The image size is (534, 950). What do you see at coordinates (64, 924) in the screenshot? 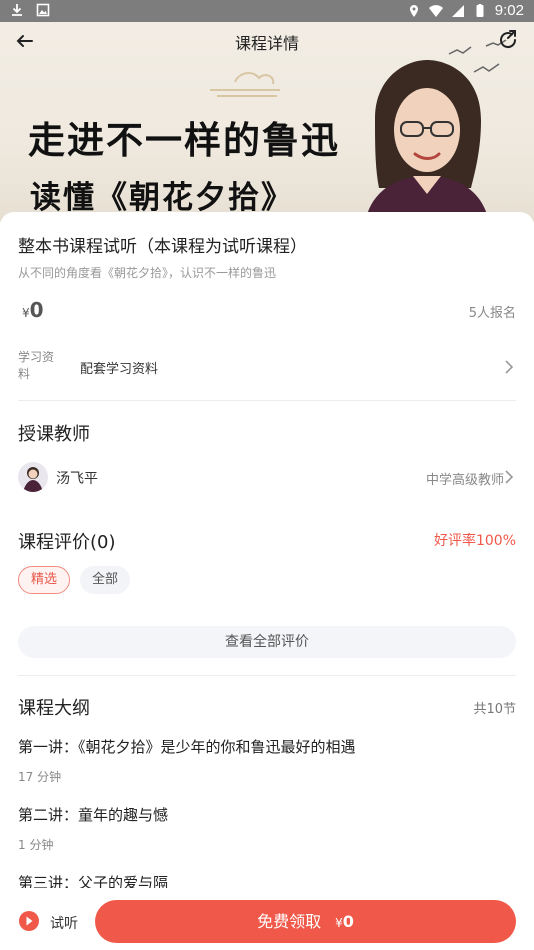
I see `trial-label: 试听` at bounding box center [64, 924].